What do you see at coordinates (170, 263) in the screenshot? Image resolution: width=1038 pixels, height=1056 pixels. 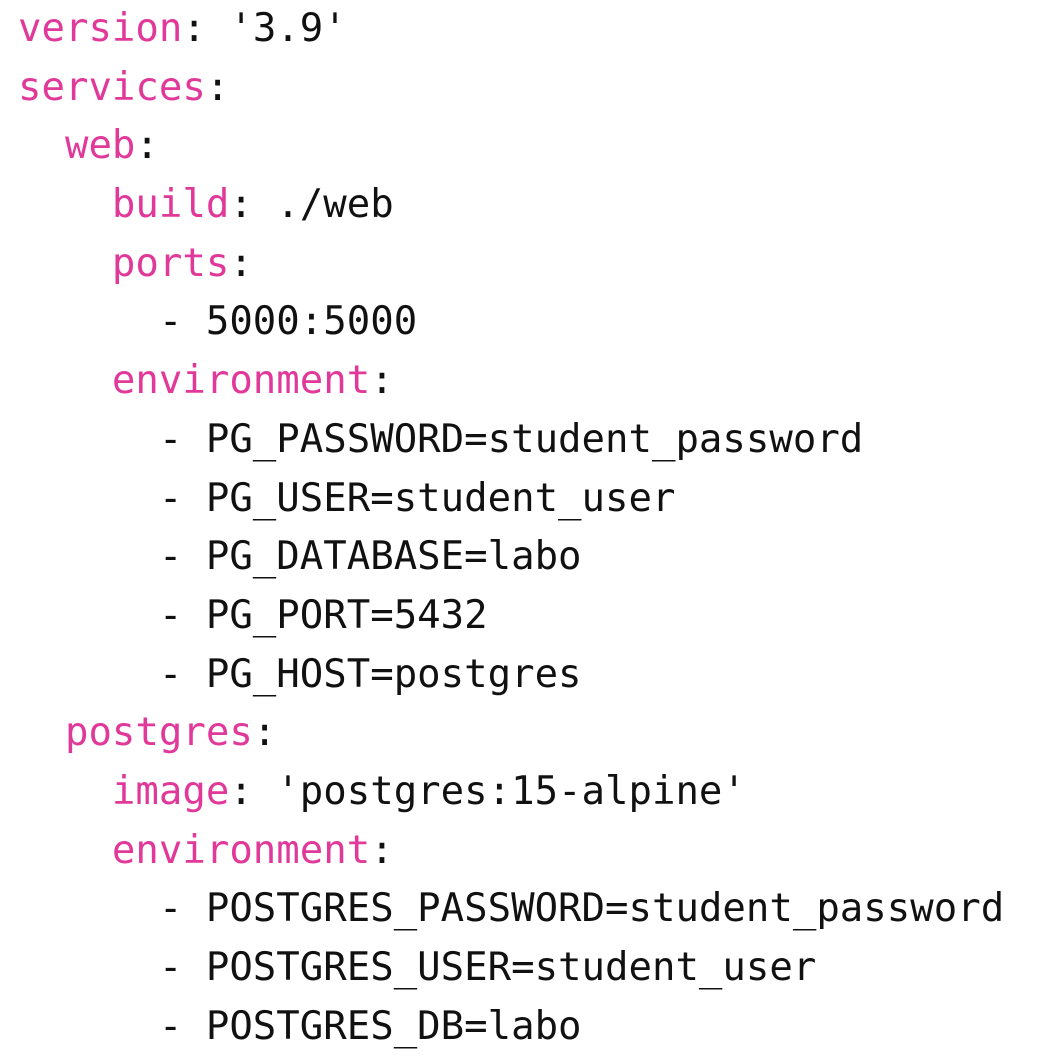 I see `yaml-key: ports` at bounding box center [170, 263].